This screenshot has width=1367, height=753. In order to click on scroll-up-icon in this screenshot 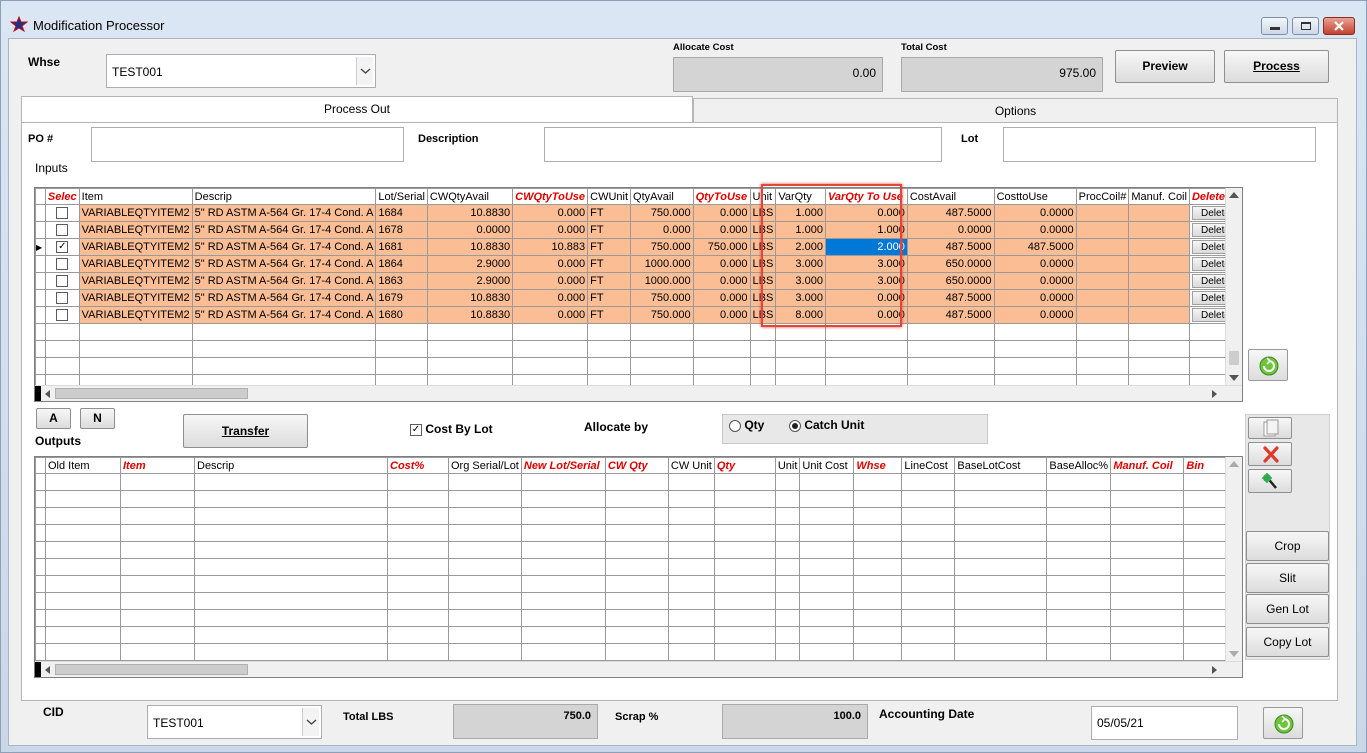, I will do `click(1234, 464)`.